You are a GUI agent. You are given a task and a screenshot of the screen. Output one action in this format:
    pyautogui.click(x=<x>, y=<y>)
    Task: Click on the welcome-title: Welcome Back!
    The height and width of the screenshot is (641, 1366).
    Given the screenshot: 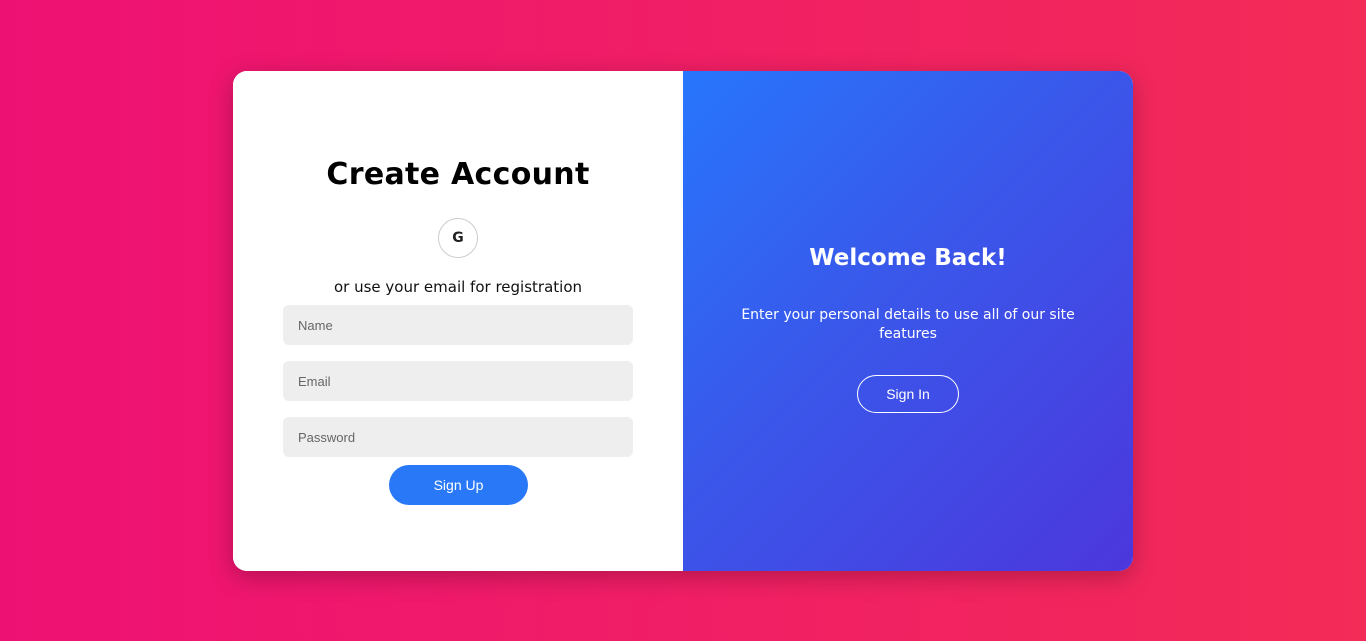 What is the action you would take?
    pyautogui.click(x=908, y=258)
    